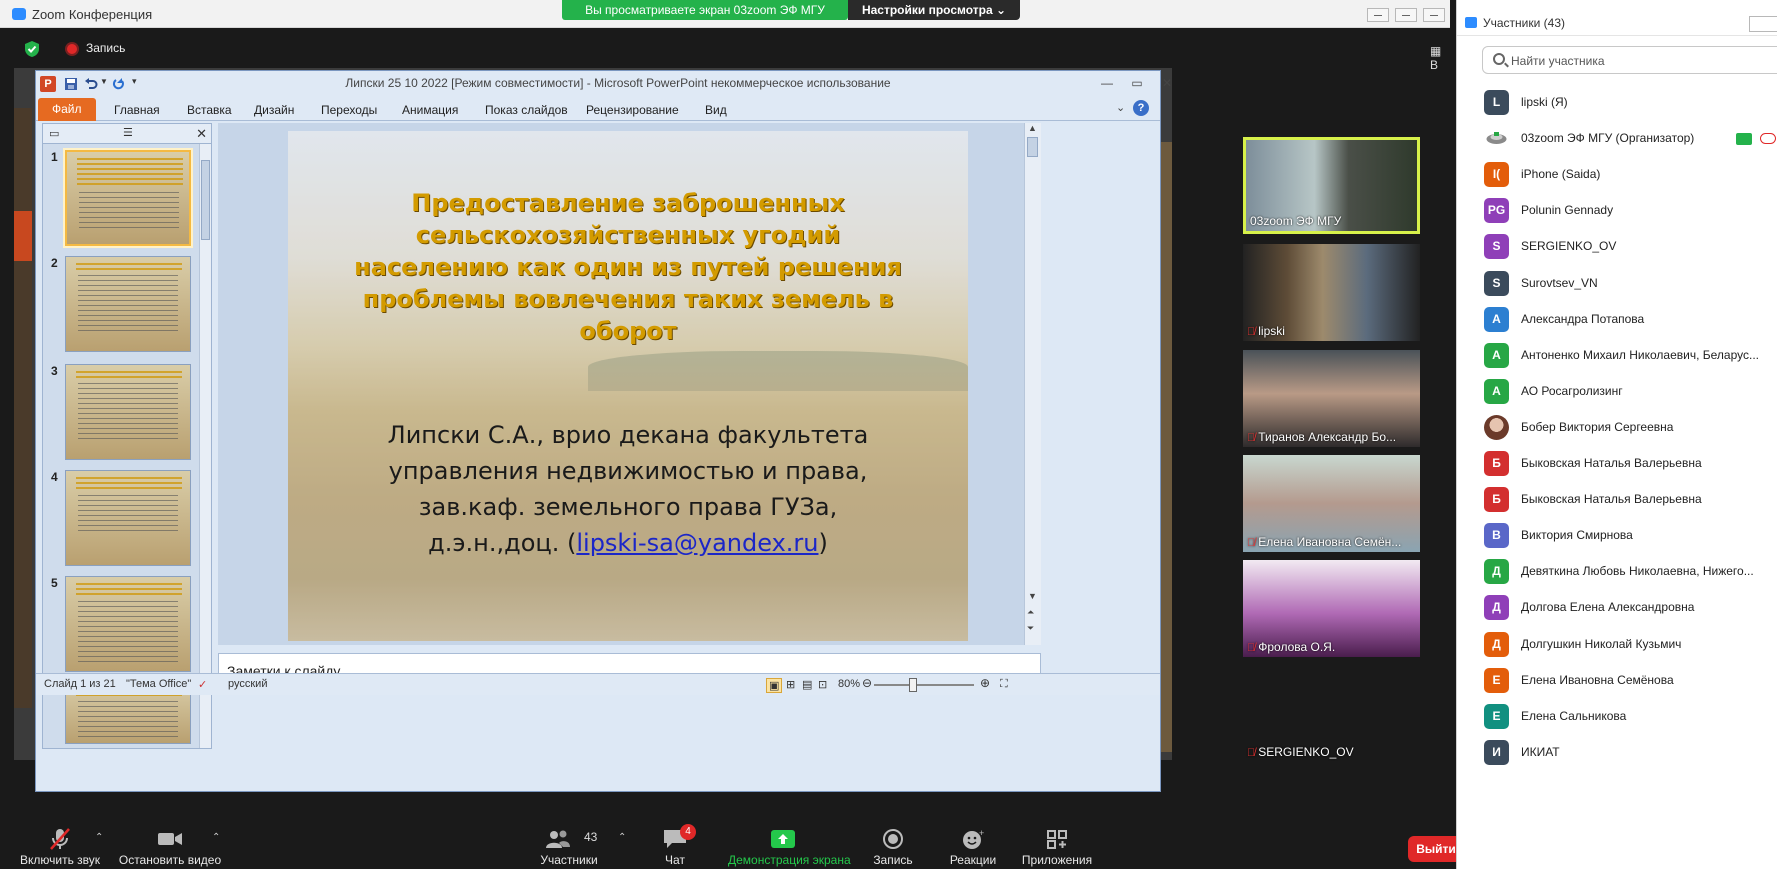 This screenshot has width=1777, height=869. Describe the element at coordinates (934, 10) in the screenshot. I see `view-settings-button: Настройки просмотра ⌄` at that location.